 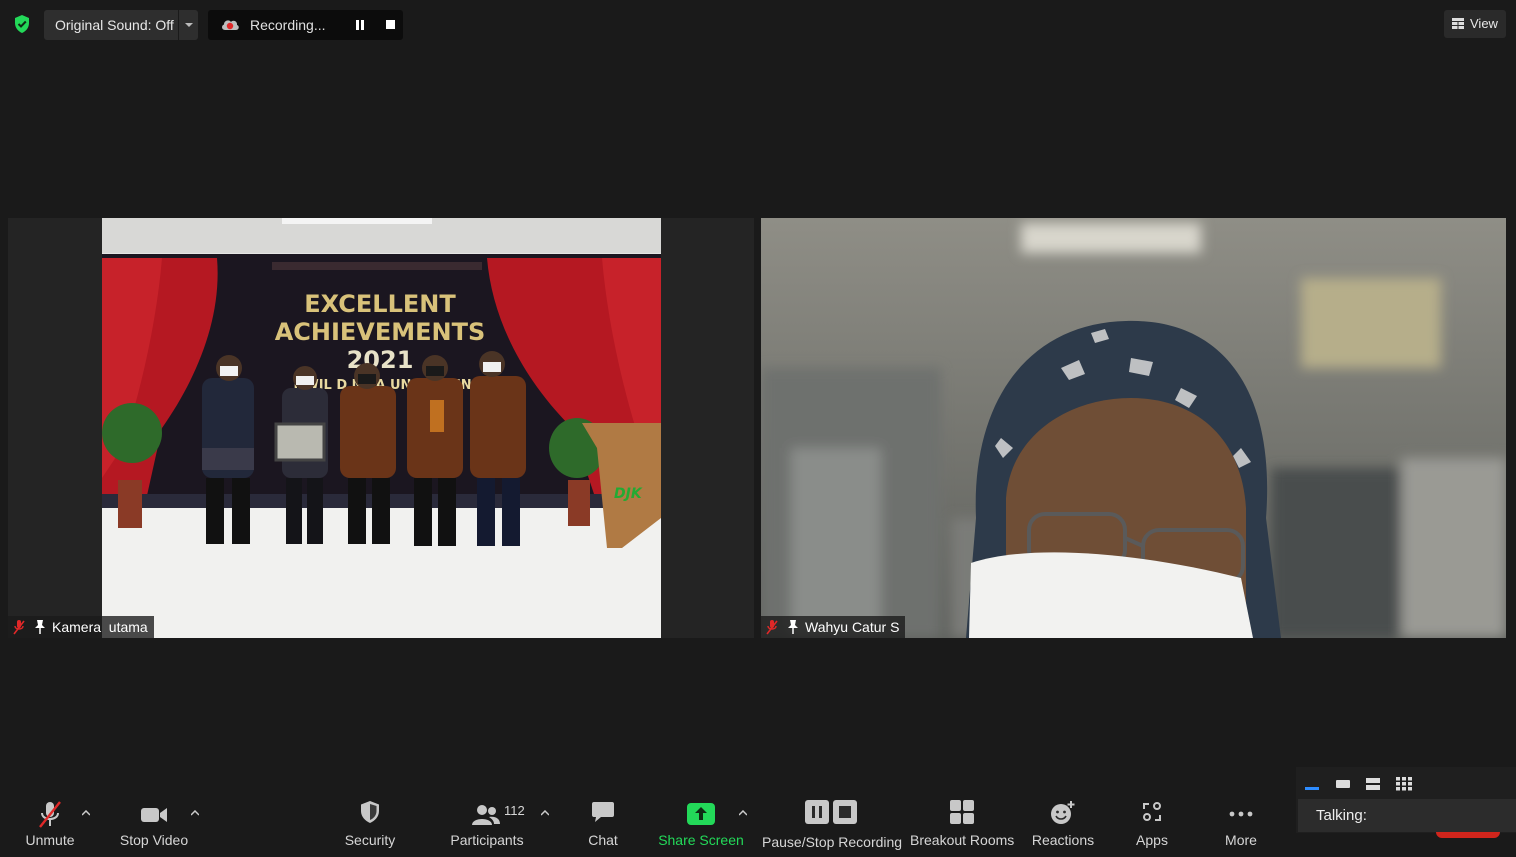 What do you see at coordinates (1468, 835) in the screenshot?
I see `end-meeting-button-edge` at bounding box center [1468, 835].